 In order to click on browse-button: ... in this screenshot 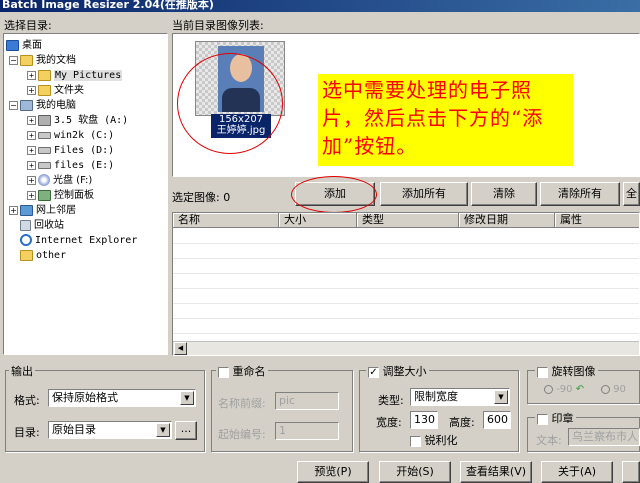, I will do `click(186, 430)`.